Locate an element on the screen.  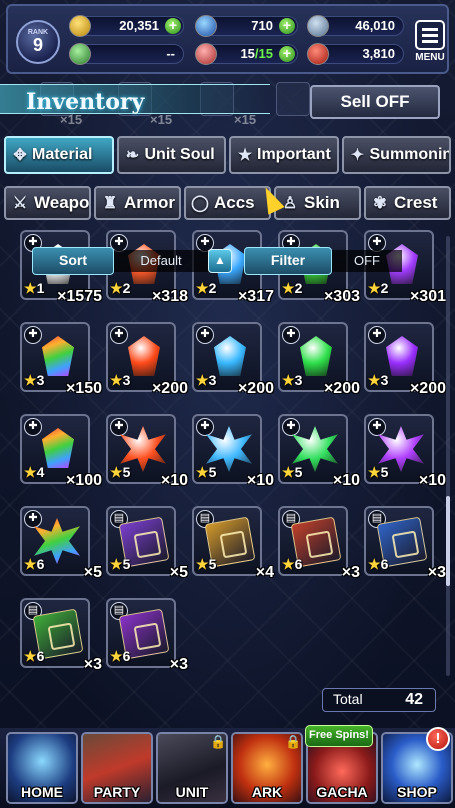
sort-button: Sort is located at coordinates (73, 261).